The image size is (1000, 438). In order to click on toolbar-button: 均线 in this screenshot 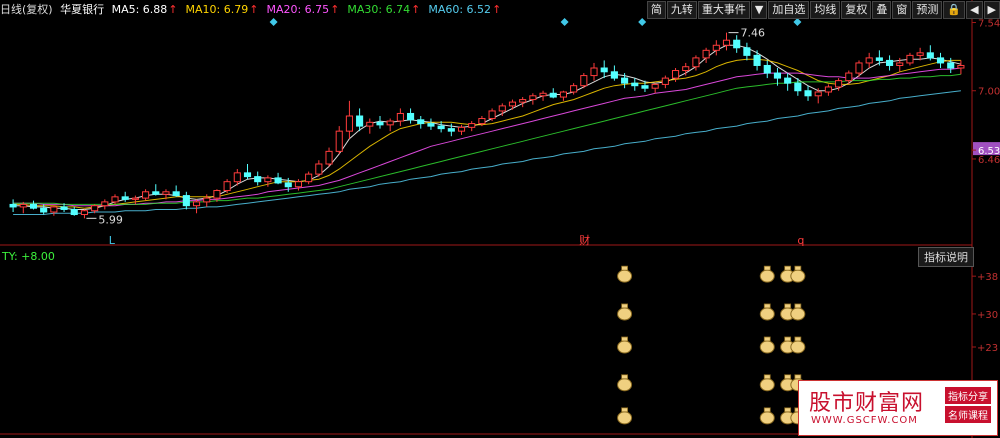, I will do `click(825, 10)`.